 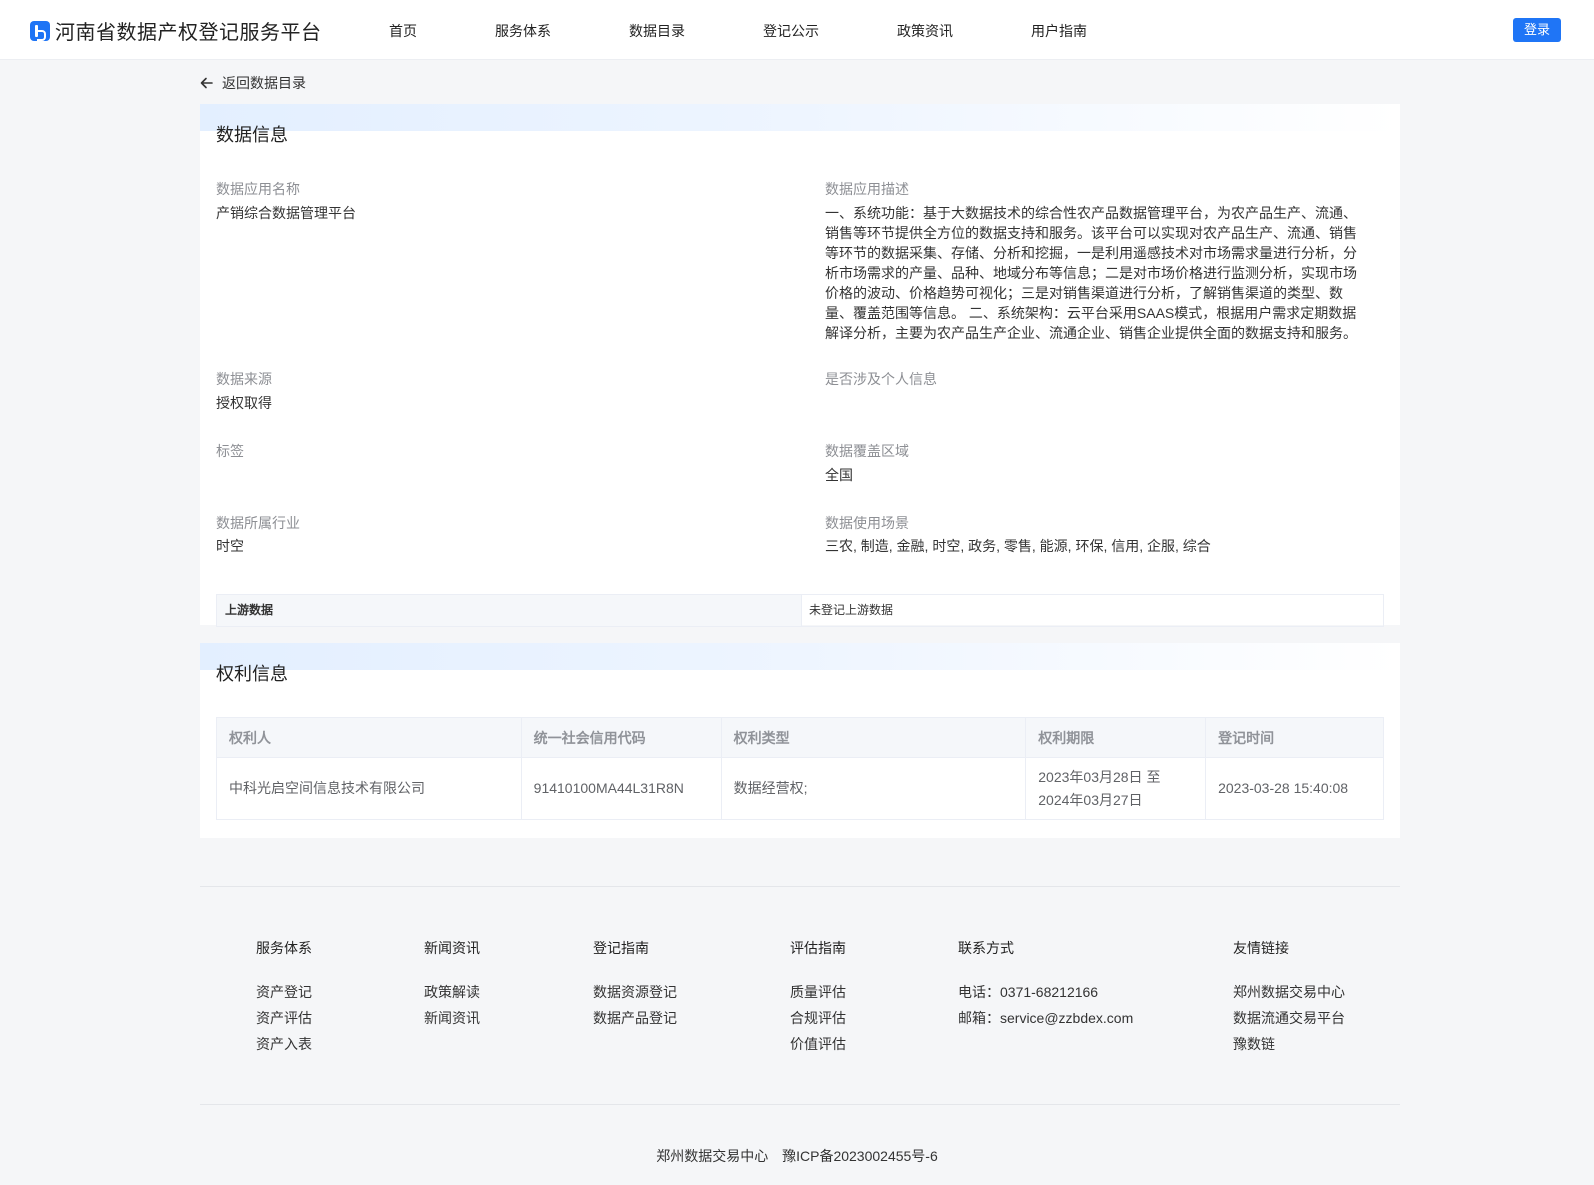 What do you see at coordinates (1028, 992) in the screenshot?
I see `contact-phone: 电话：0371-68212166` at bounding box center [1028, 992].